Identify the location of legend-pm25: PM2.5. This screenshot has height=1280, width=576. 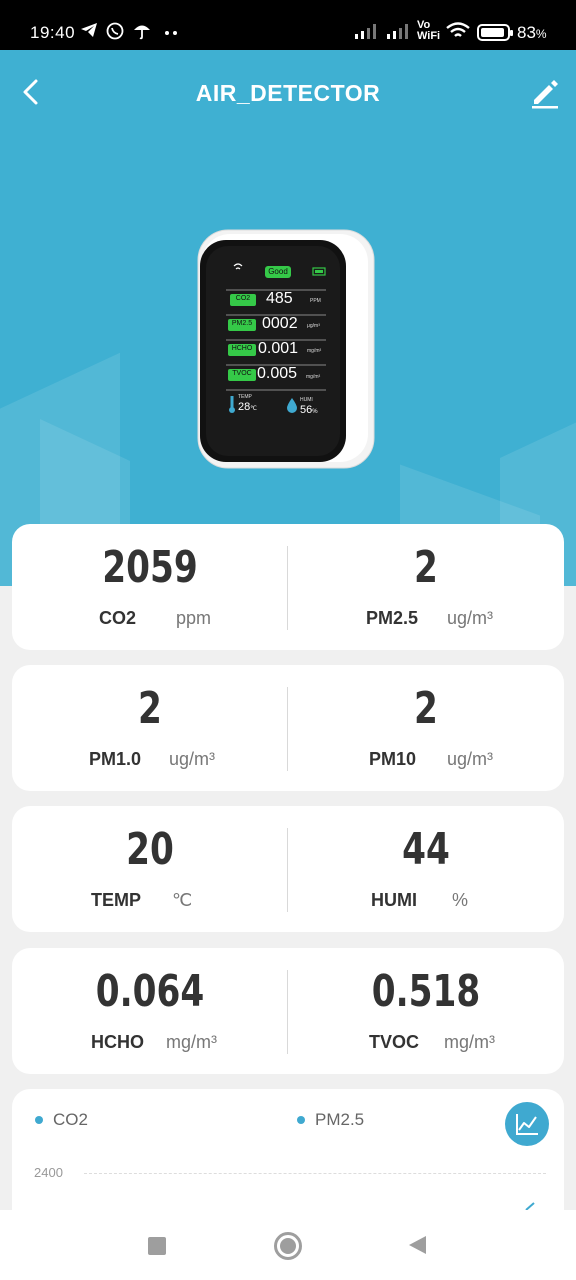
(339, 1120).